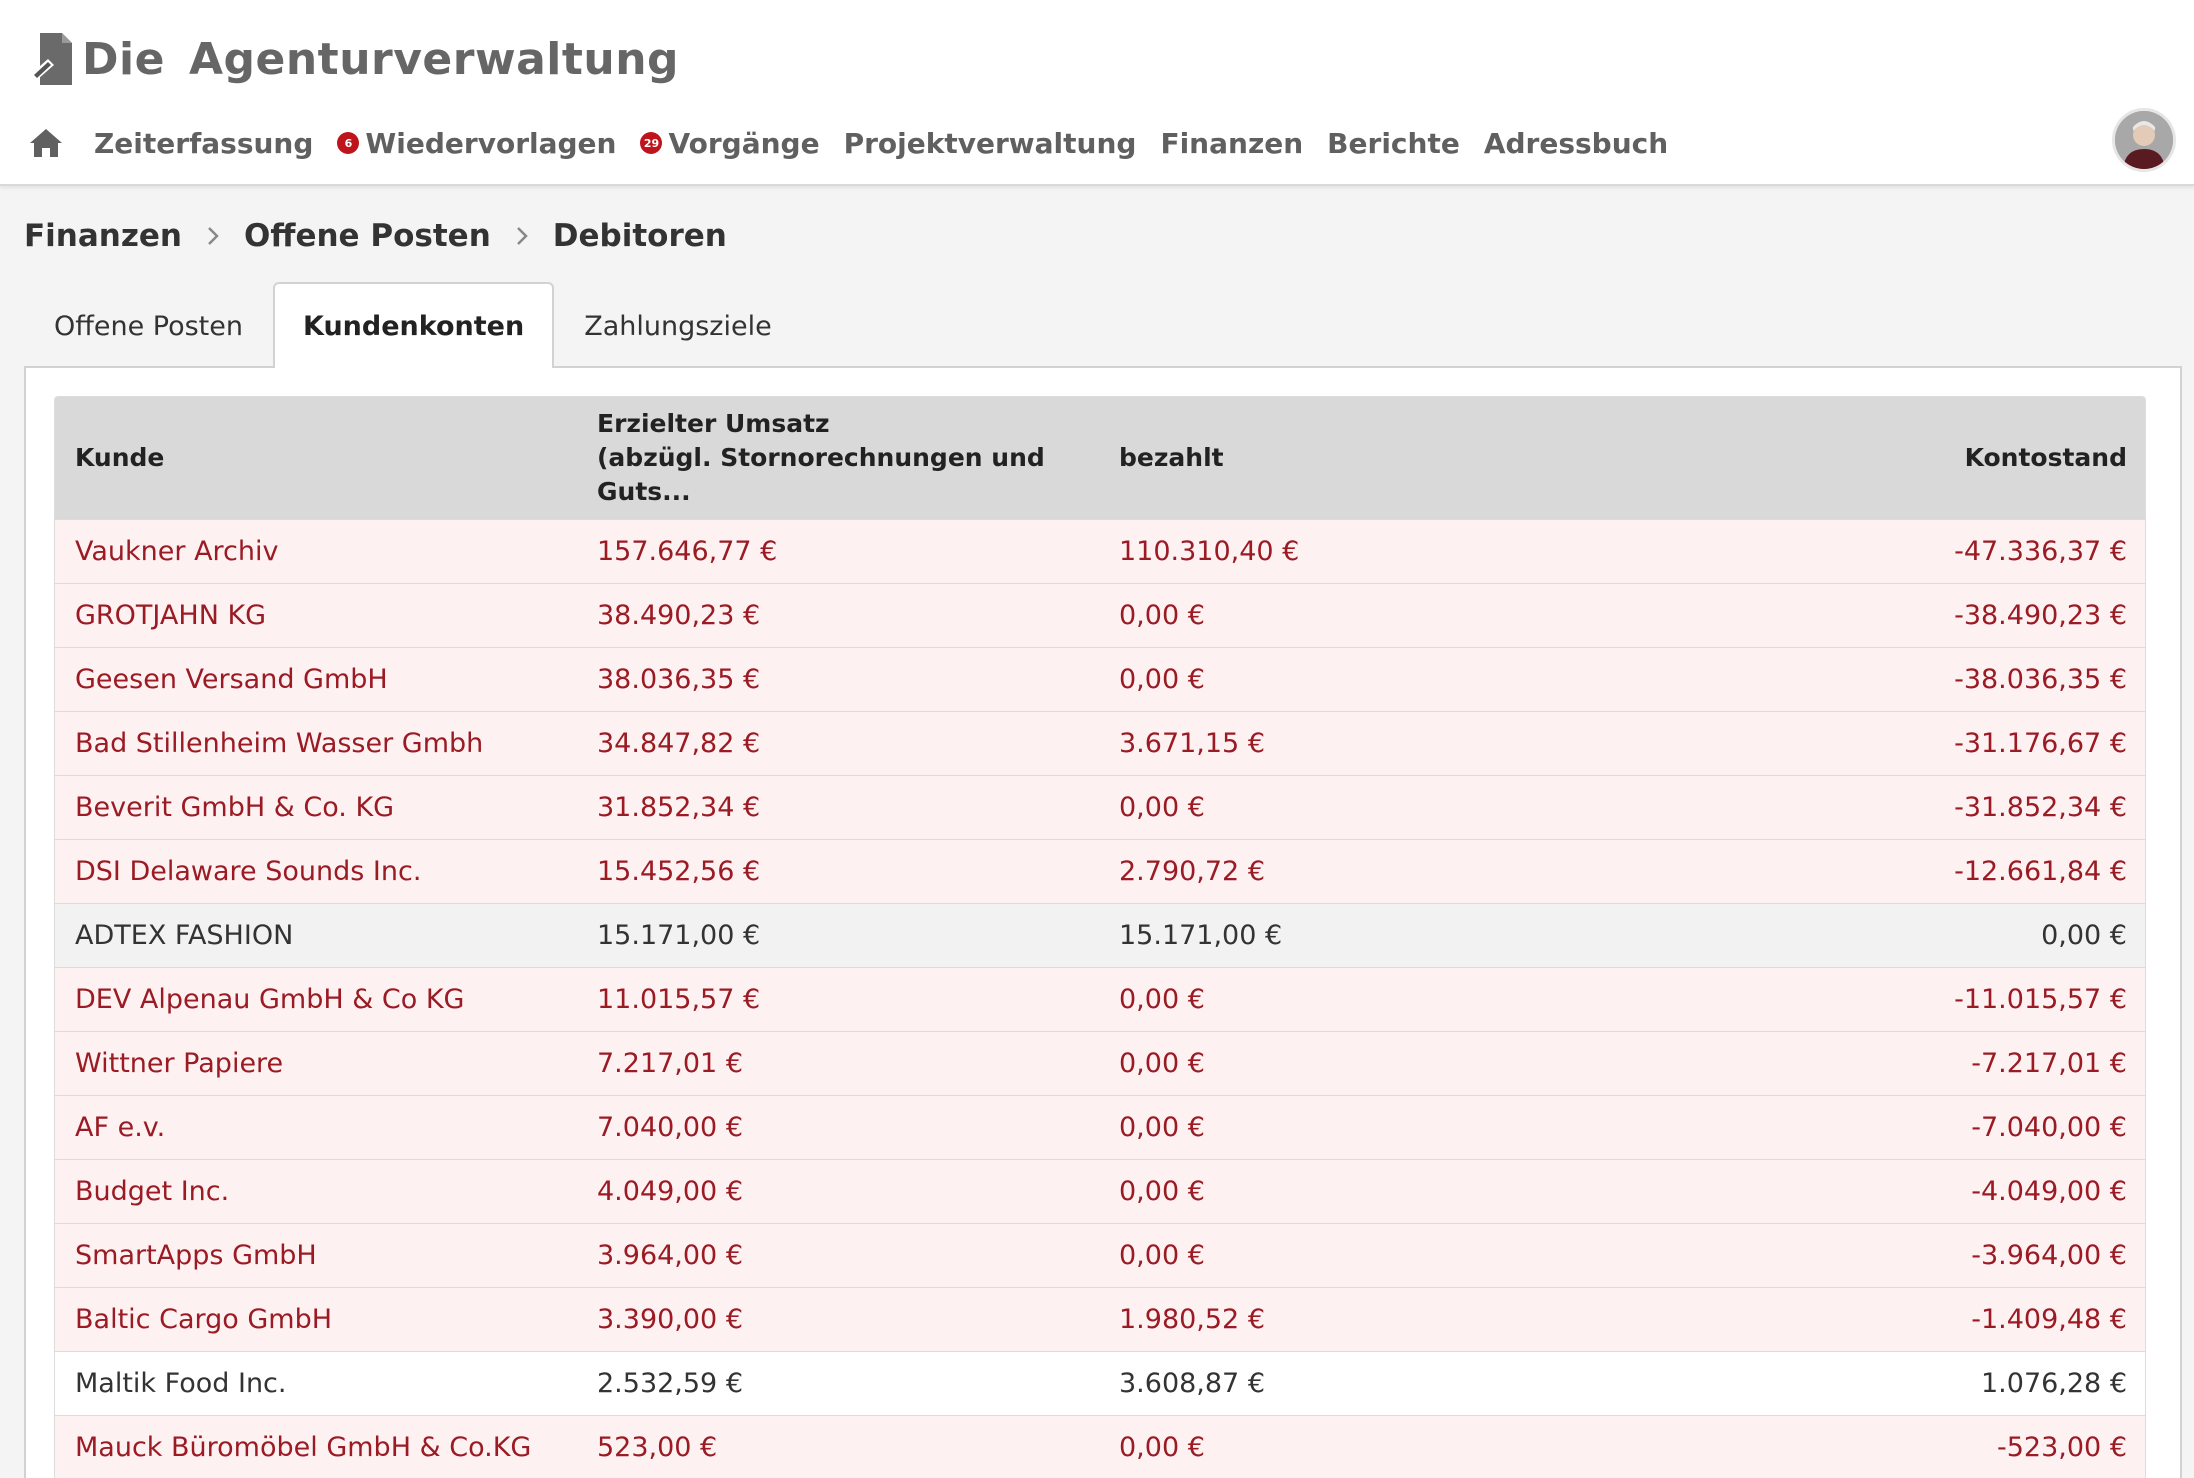  I want to click on table-row: GROTJAHN KG 38.490,23 € 0,00 € -38.490,23 €, so click(1100, 615).